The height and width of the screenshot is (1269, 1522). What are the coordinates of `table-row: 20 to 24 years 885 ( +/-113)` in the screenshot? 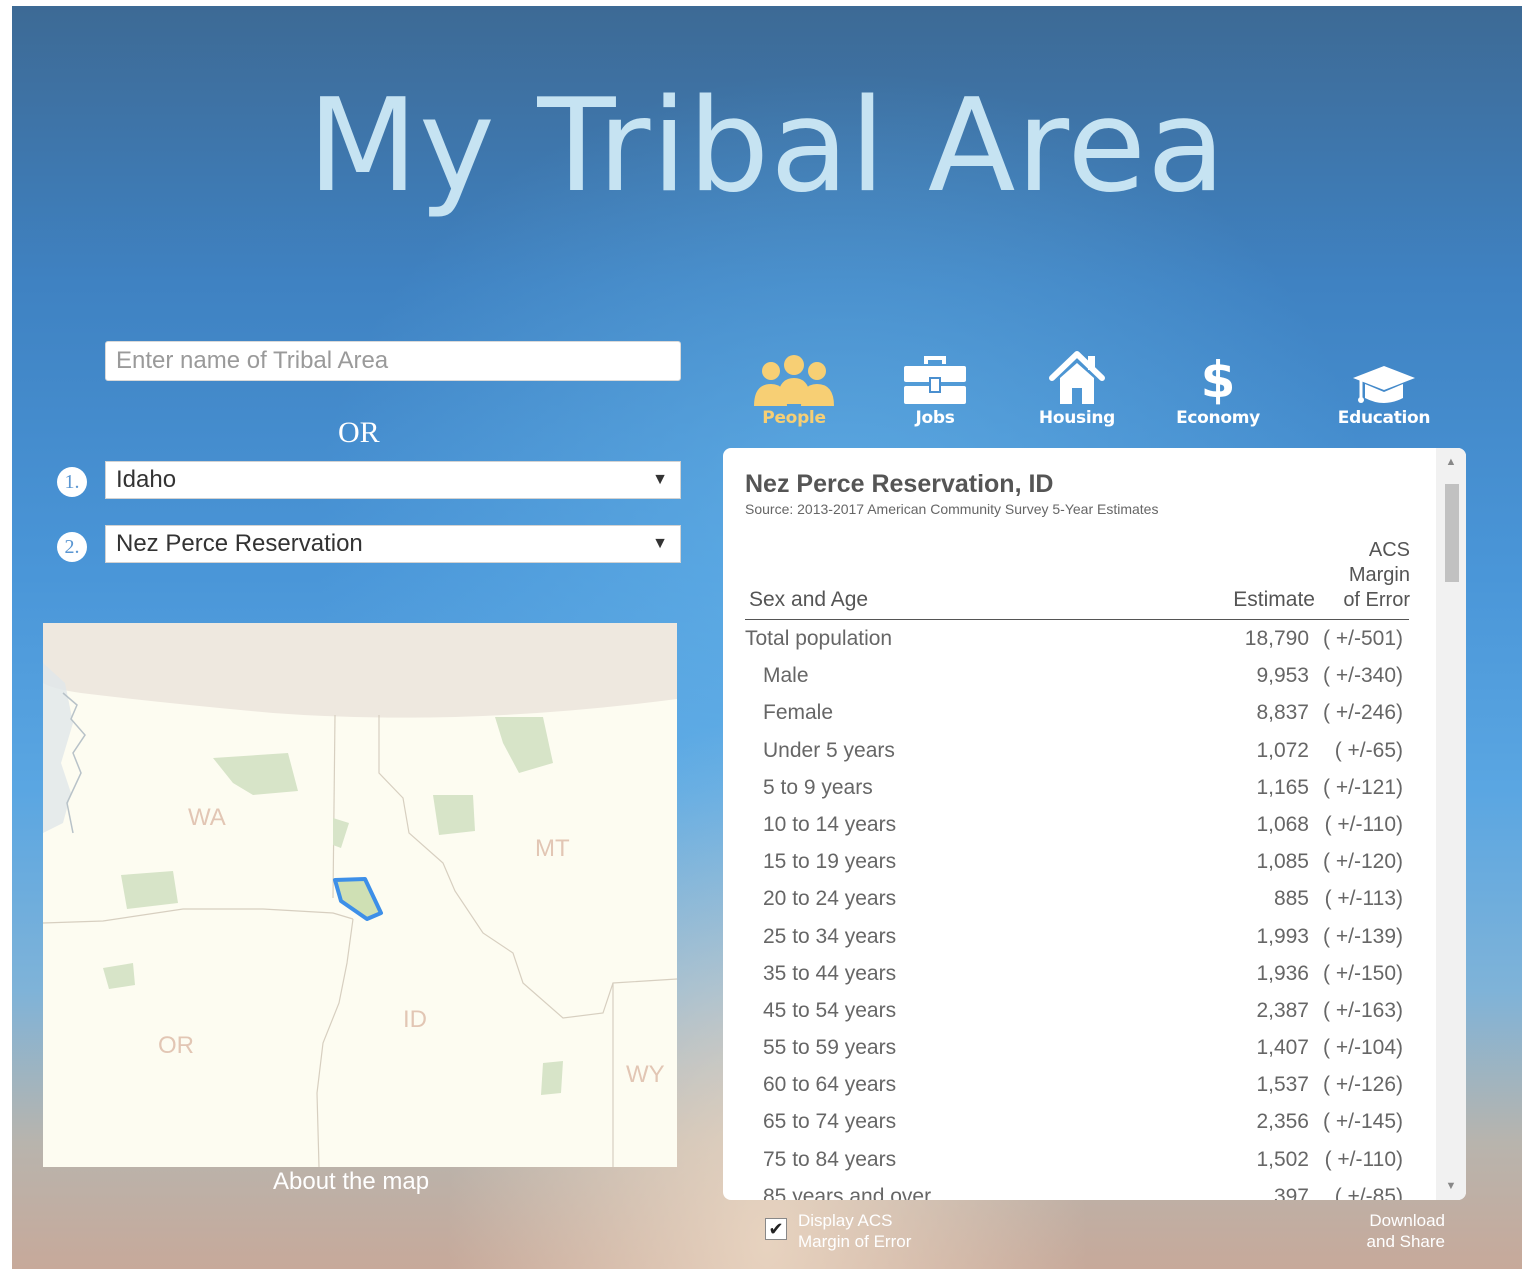 It's located at (1073, 899).